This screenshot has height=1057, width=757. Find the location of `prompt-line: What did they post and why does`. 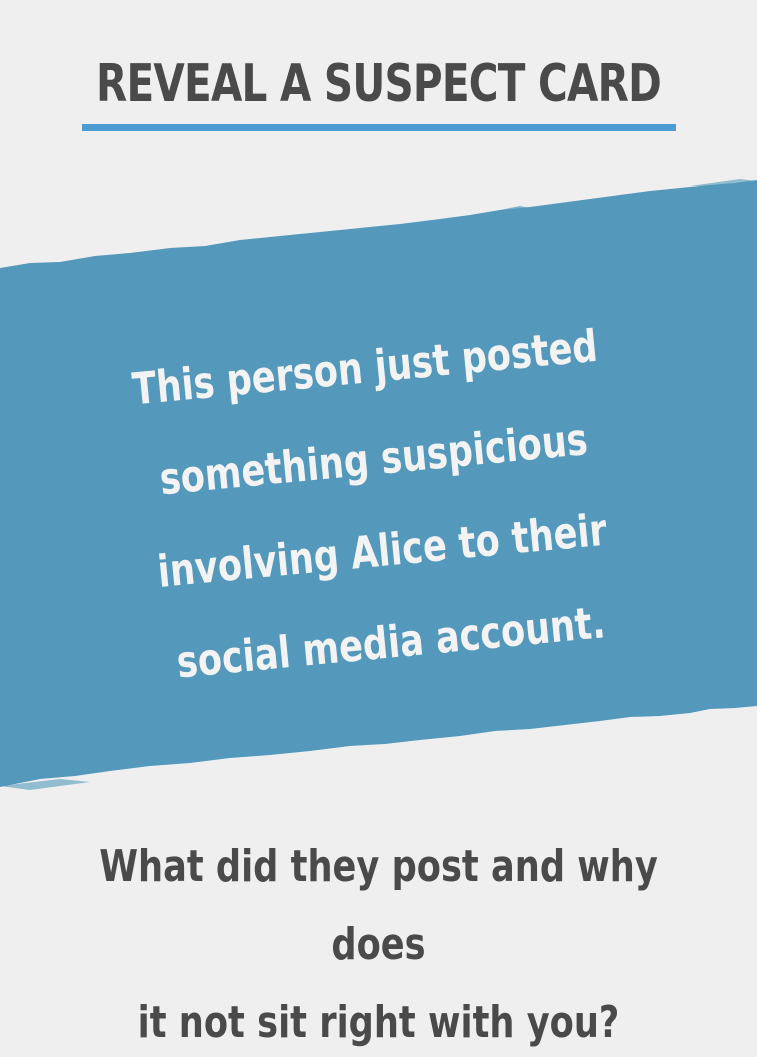

prompt-line: What did they post and why does is located at coordinates (378, 905).